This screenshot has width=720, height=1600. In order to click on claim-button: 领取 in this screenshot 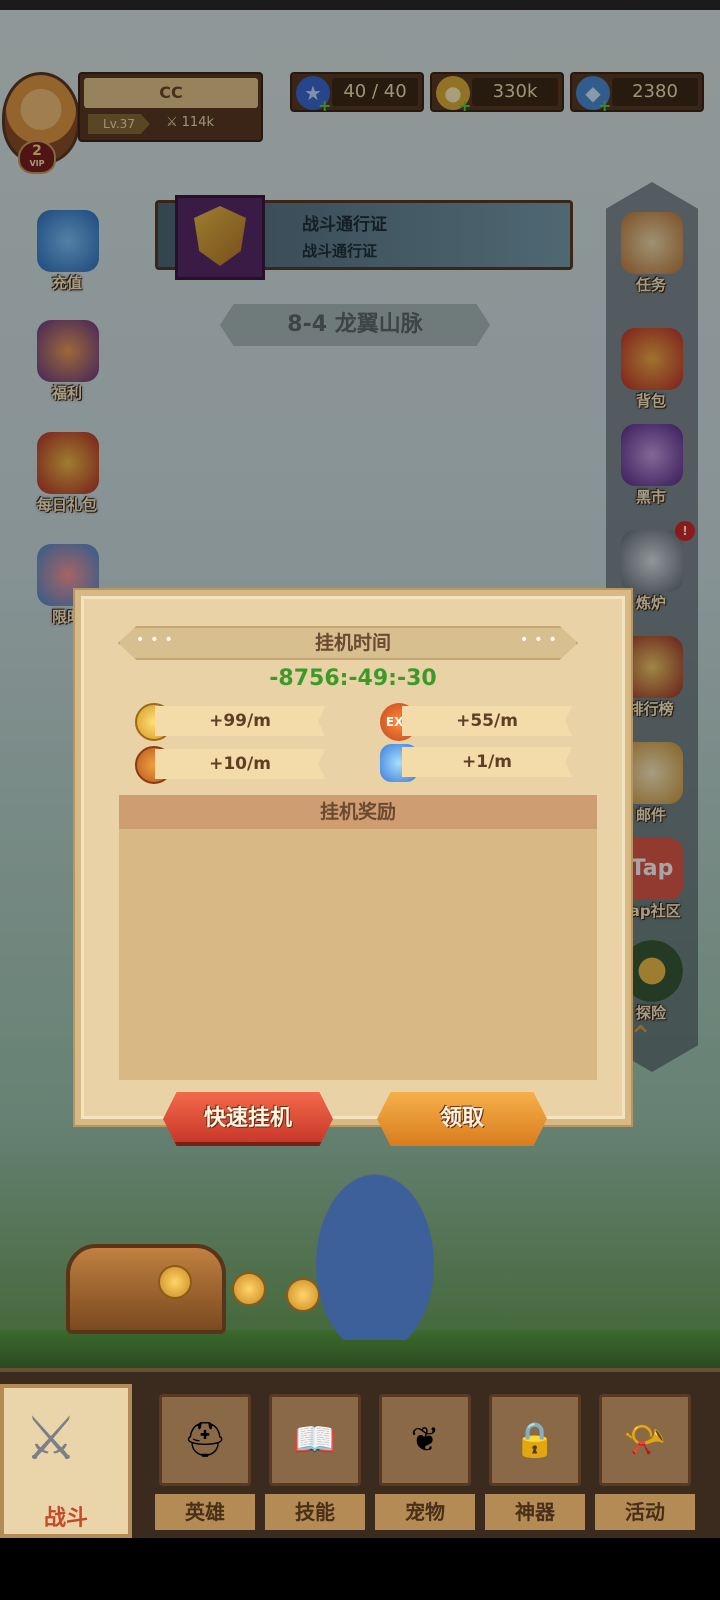, I will do `click(462, 1119)`.